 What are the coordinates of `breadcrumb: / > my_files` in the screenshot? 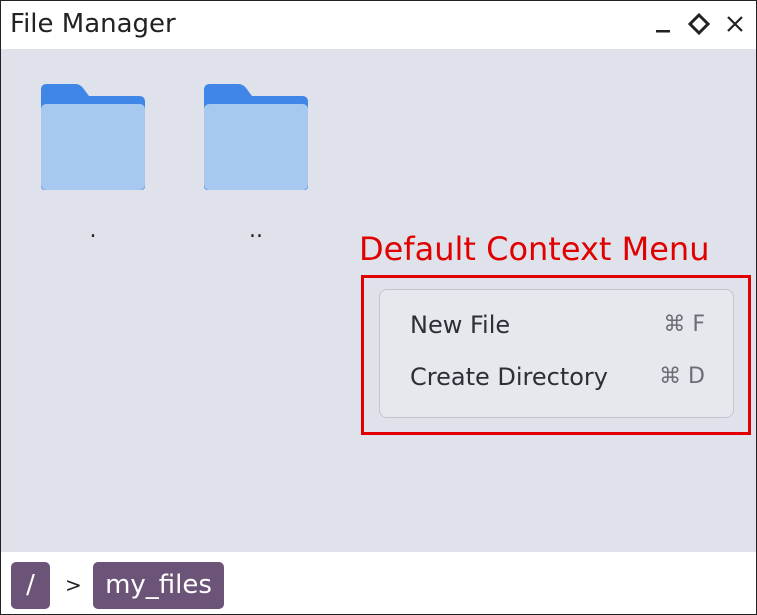 It's located at (378, 583).